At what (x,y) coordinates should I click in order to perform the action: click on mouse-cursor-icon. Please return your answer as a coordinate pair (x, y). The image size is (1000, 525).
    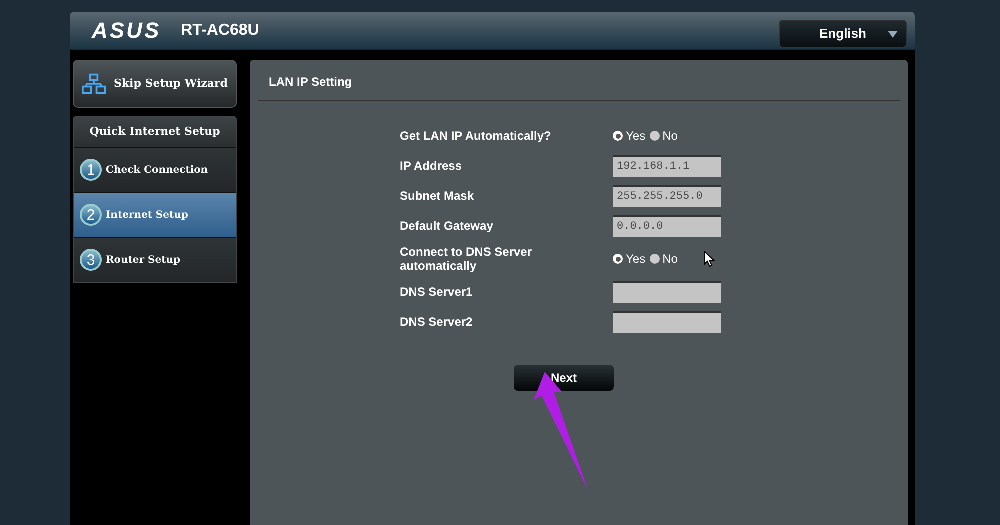
    Looking at the image, I should click on (709, 259).